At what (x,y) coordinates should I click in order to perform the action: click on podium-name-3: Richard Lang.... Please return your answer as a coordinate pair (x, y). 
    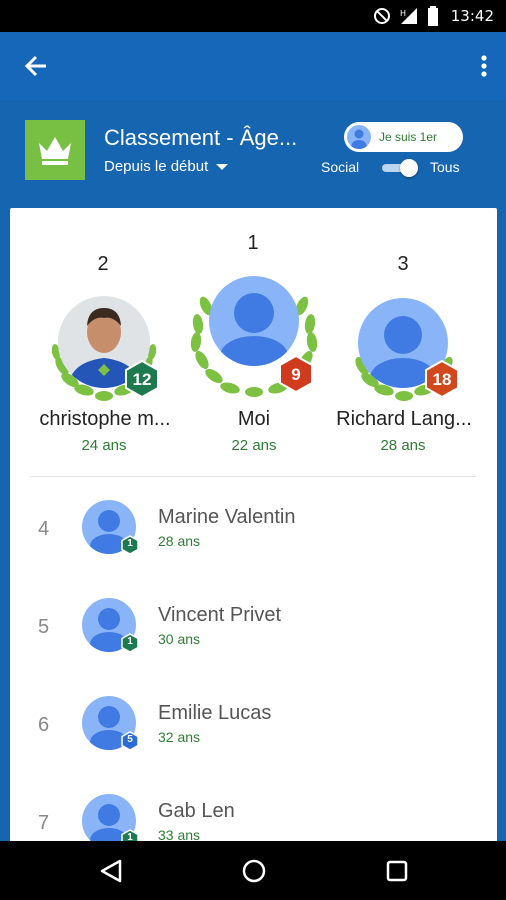
    Looking at the image, I should click on (404, 419).